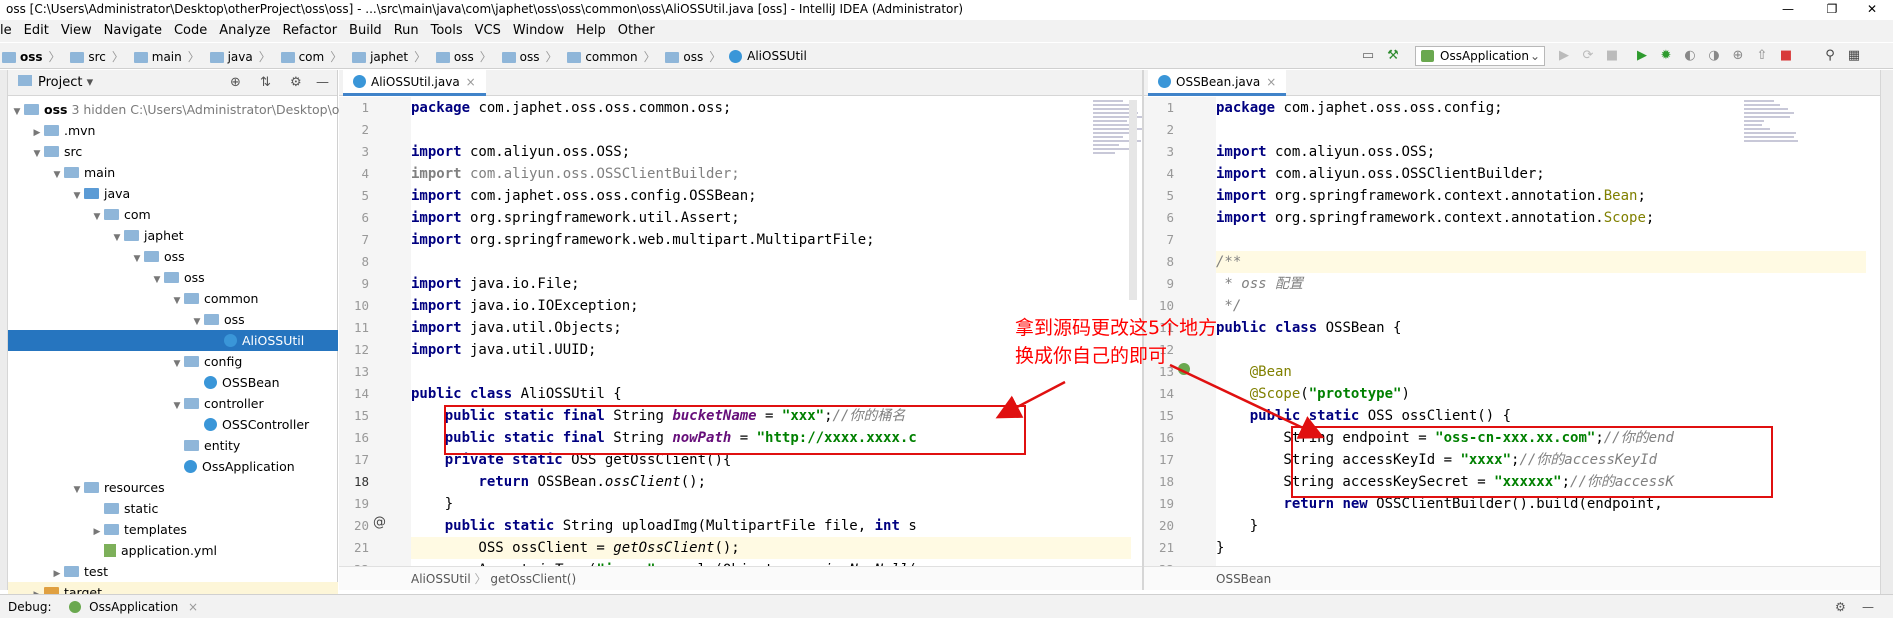 The width and height of the screenshot is (1893, 619). I want to click on annotation-arrows, so click(1160, 401).